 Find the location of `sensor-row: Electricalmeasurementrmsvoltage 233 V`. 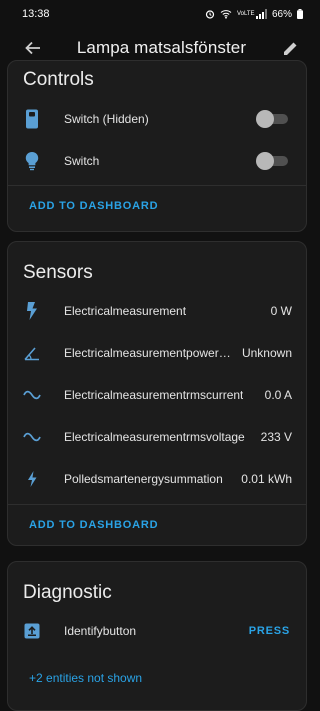

sensor-row: Electricalmeasurementrmsvoltage 233 V is located at coordinates (157, 437).